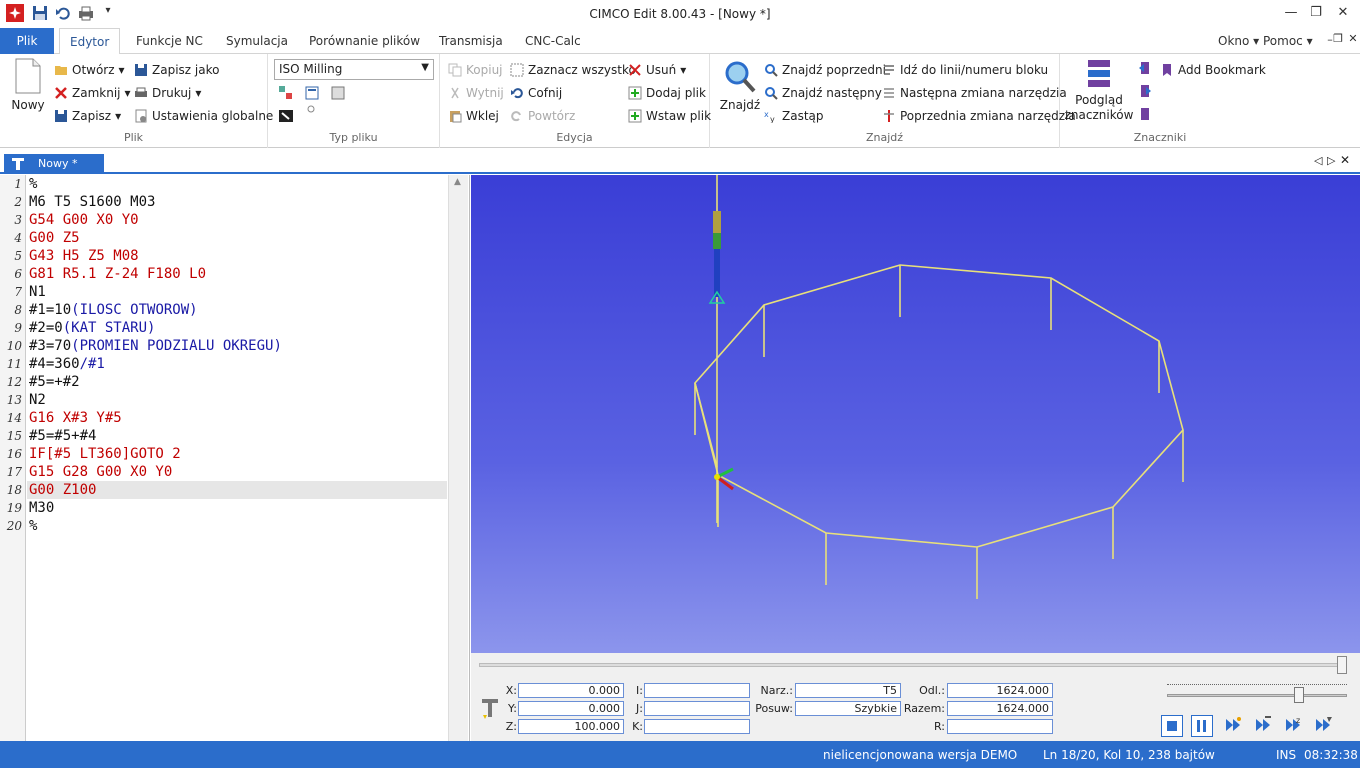 This screenshot has width=1360, height=768. What do you see at coordinates (1234, 41) in the screenshot?
I see `okno-label: Okno` at bounding box center [1234, 41].